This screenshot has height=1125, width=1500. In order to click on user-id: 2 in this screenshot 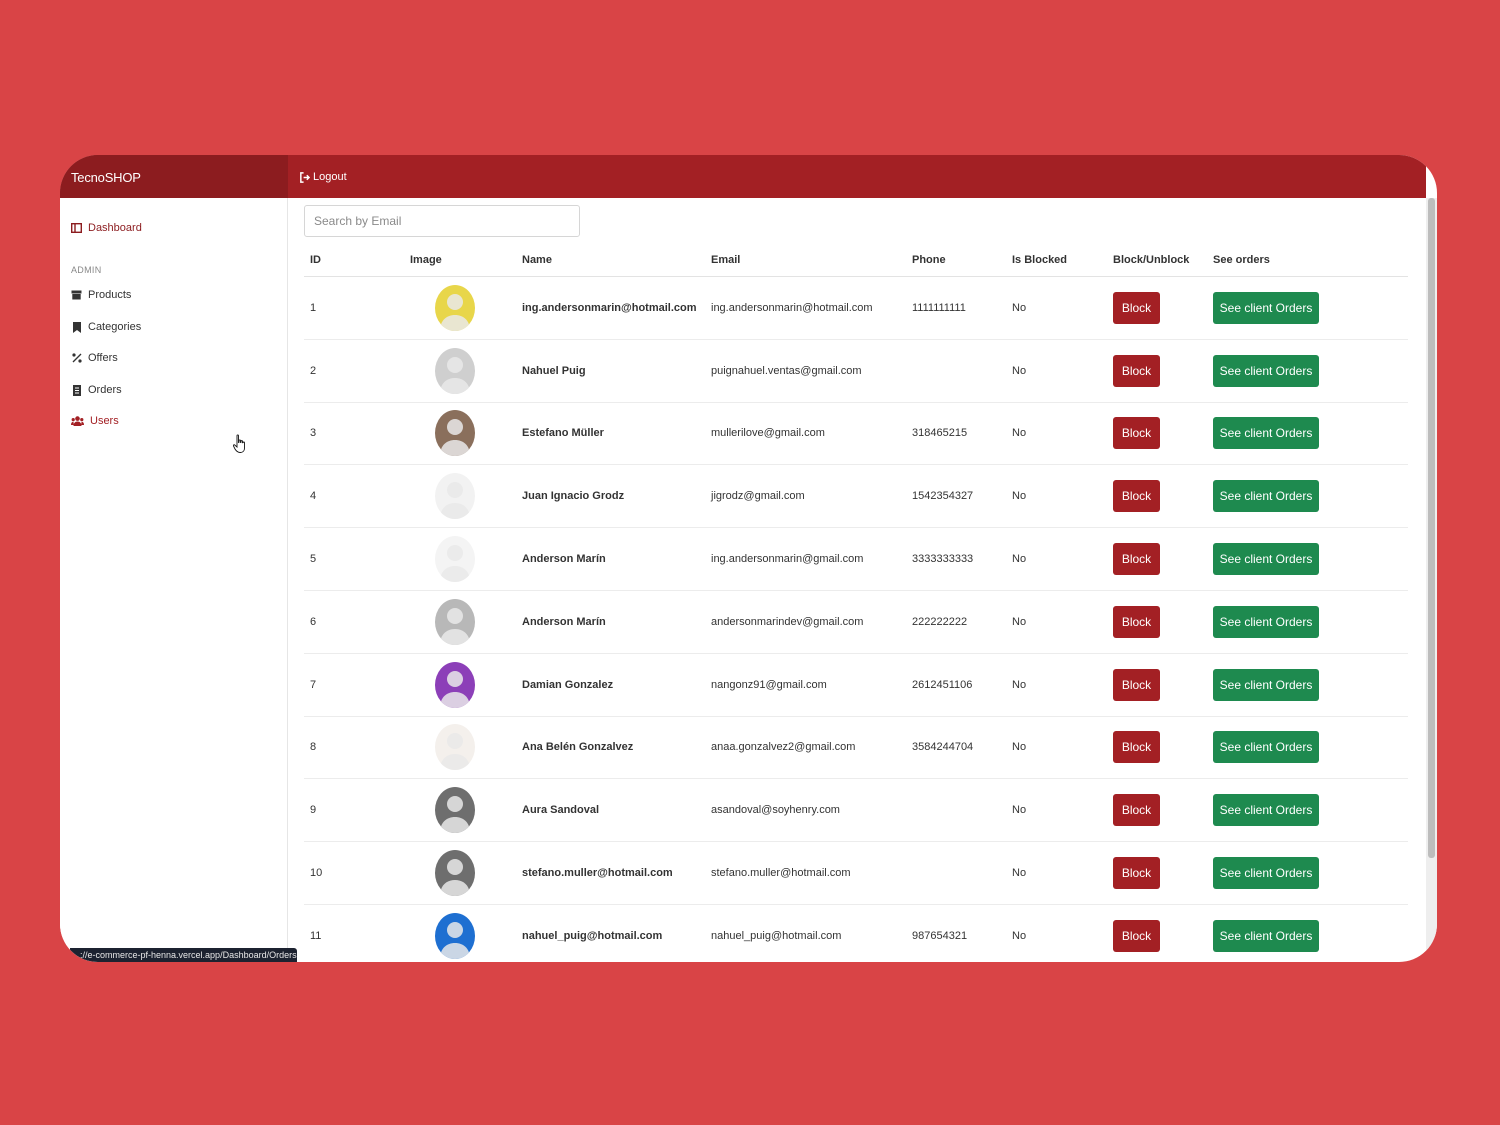, I will do `click(313, 370)`.